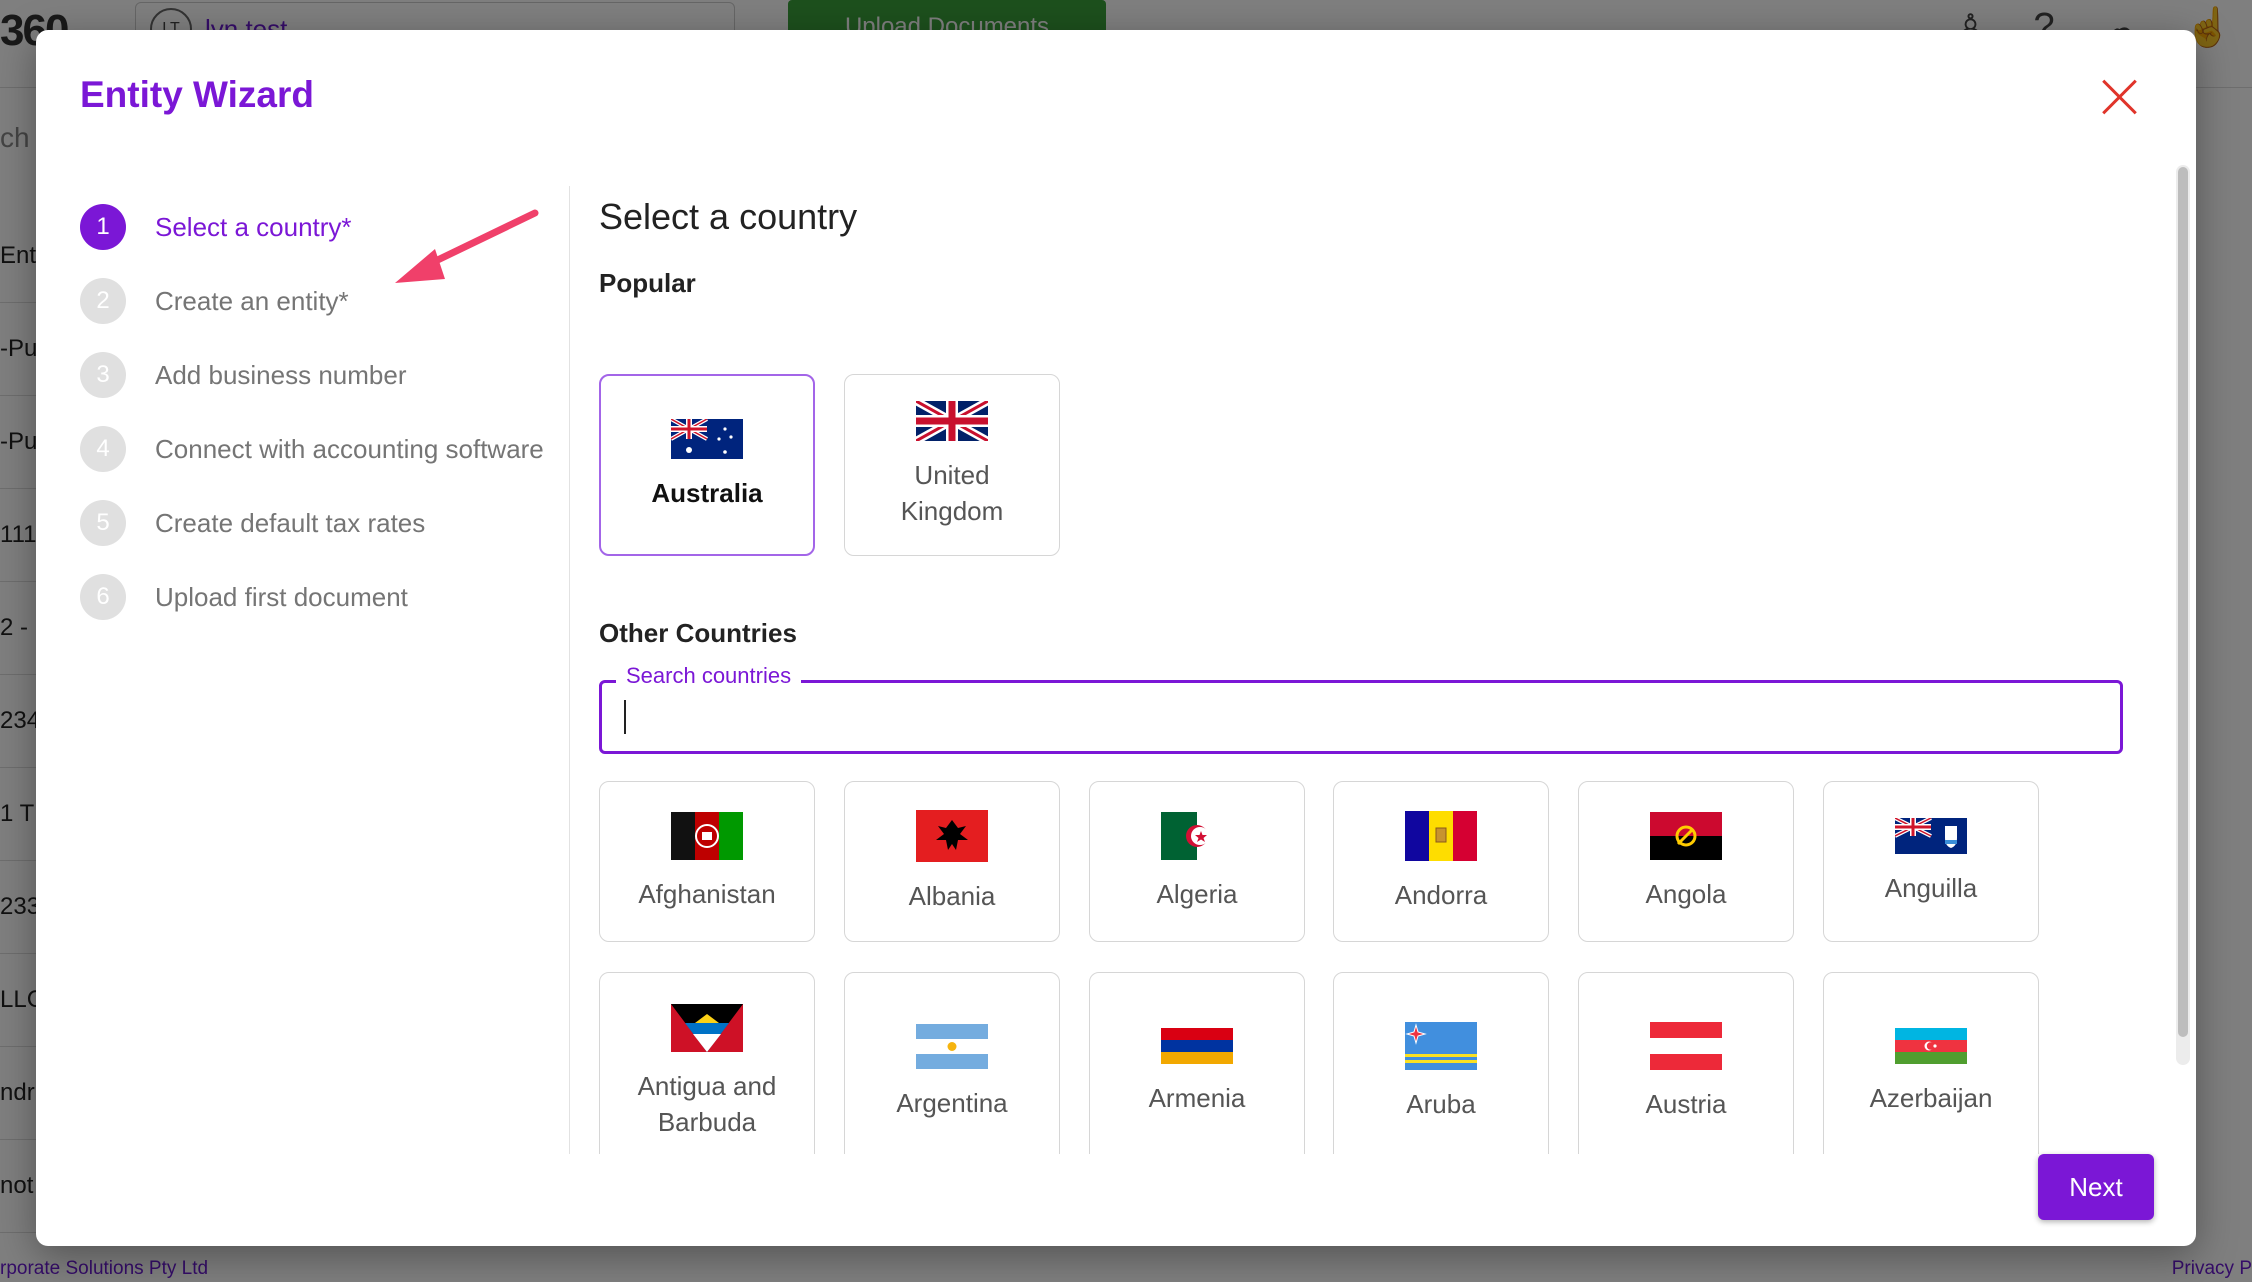  What do you see at coordinates (1197, 861) in the screenshot?
I see `country-card: Algeria` at bounding box center [1197, 861].